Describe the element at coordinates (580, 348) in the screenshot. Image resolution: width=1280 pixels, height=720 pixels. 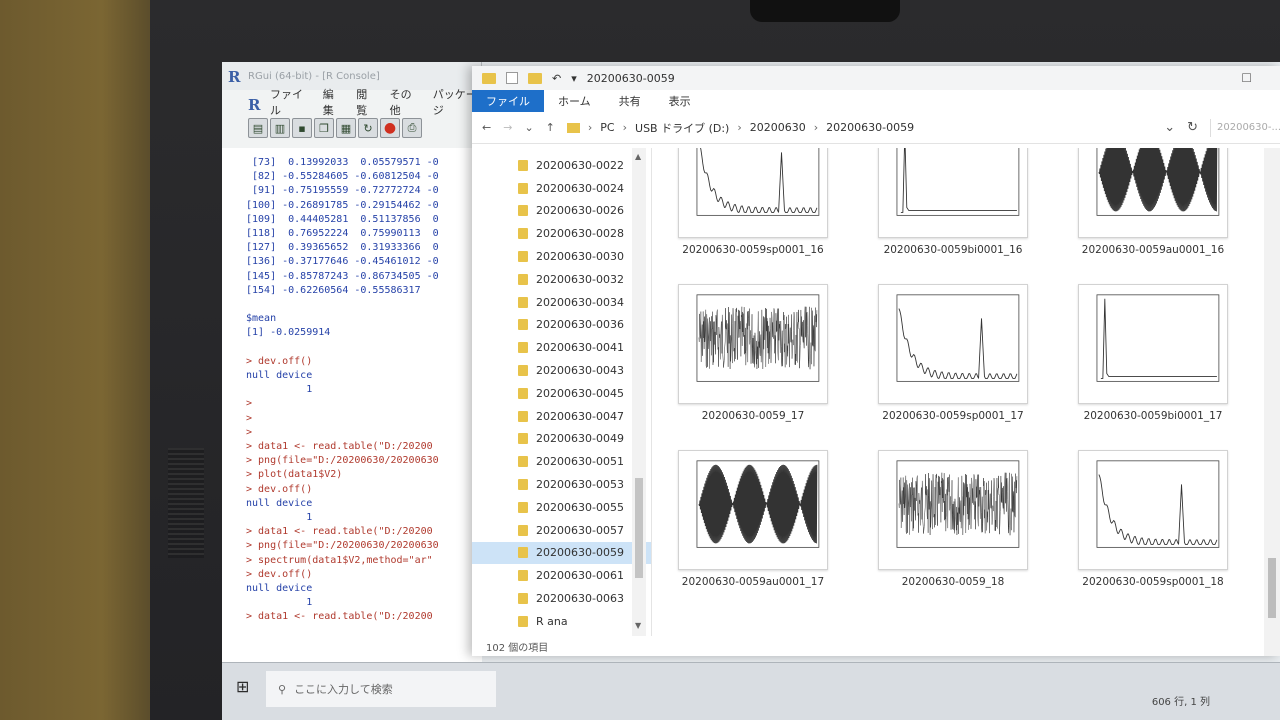
I see `folder-label: 20200630-0041` at that location.